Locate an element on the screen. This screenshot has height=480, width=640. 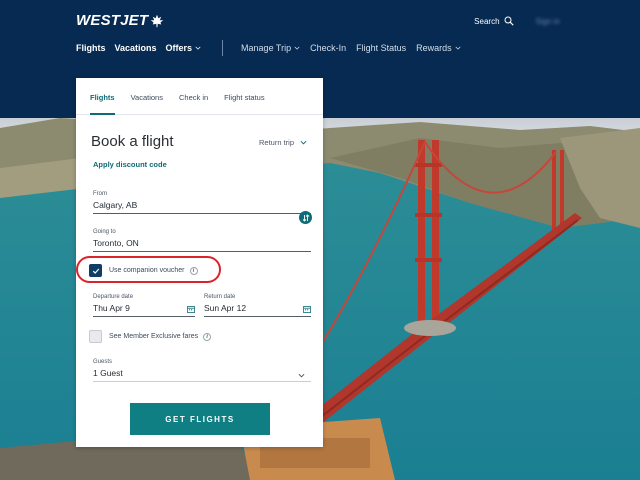
utility-bar: Search Sign in is located at coordinates (557, 21).